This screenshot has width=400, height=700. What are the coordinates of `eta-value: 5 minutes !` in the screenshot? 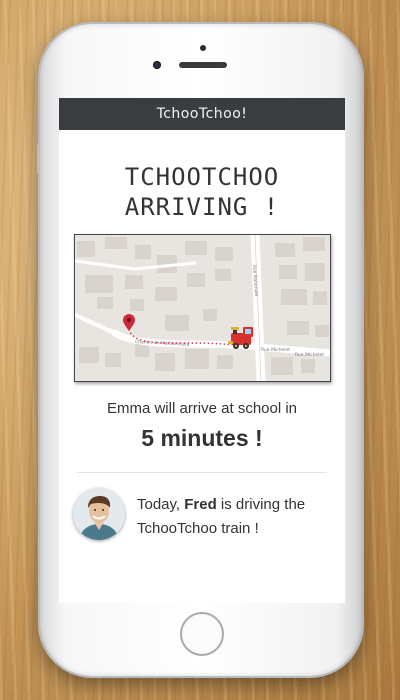 It's located at (202, 438).